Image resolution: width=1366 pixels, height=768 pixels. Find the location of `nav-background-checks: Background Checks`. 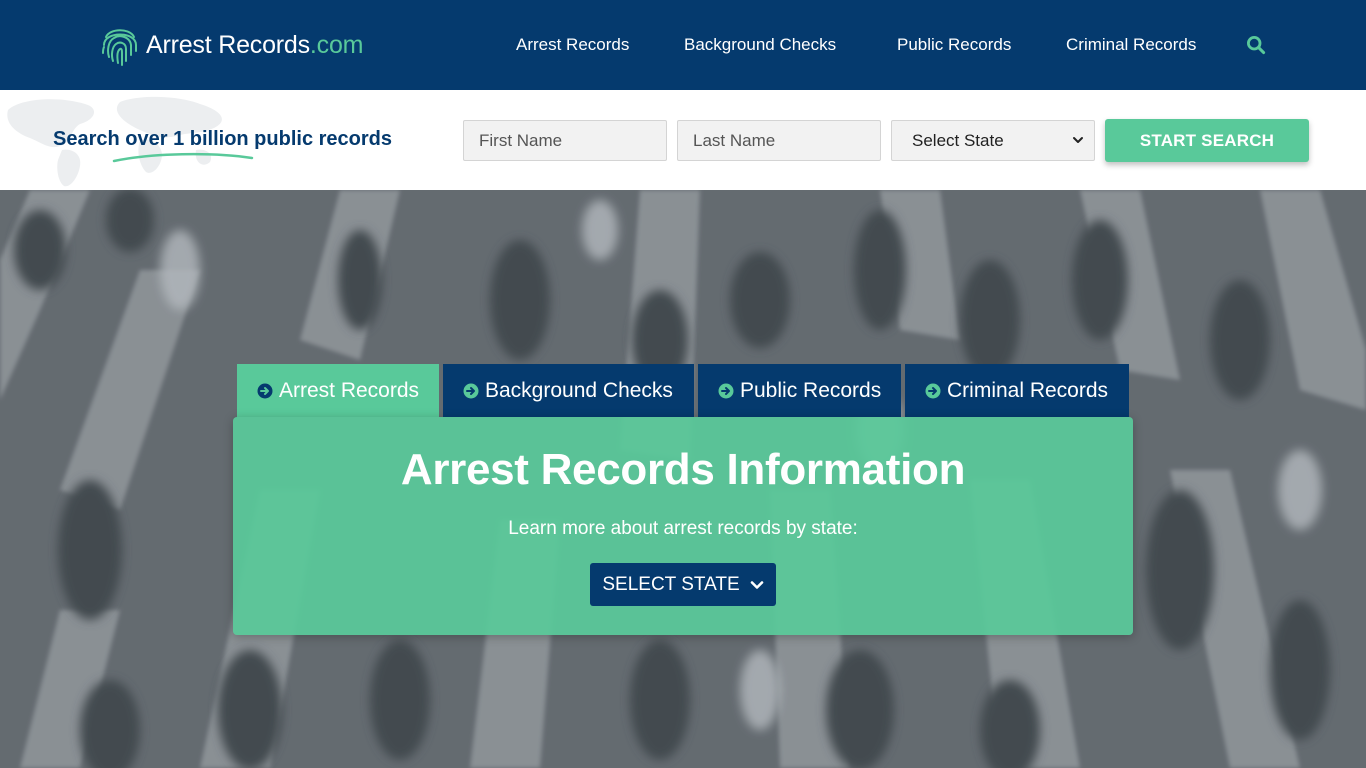

nav-background-checks: Background Checks is located at coordinates (760, 45).